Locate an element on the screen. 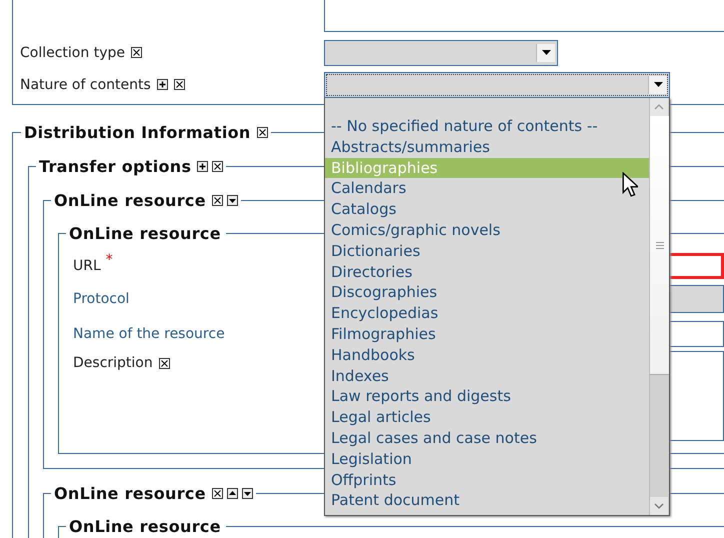 The image size is (724, 538). dropdown-option: Dictionaries is located at coordinates (487, 251).